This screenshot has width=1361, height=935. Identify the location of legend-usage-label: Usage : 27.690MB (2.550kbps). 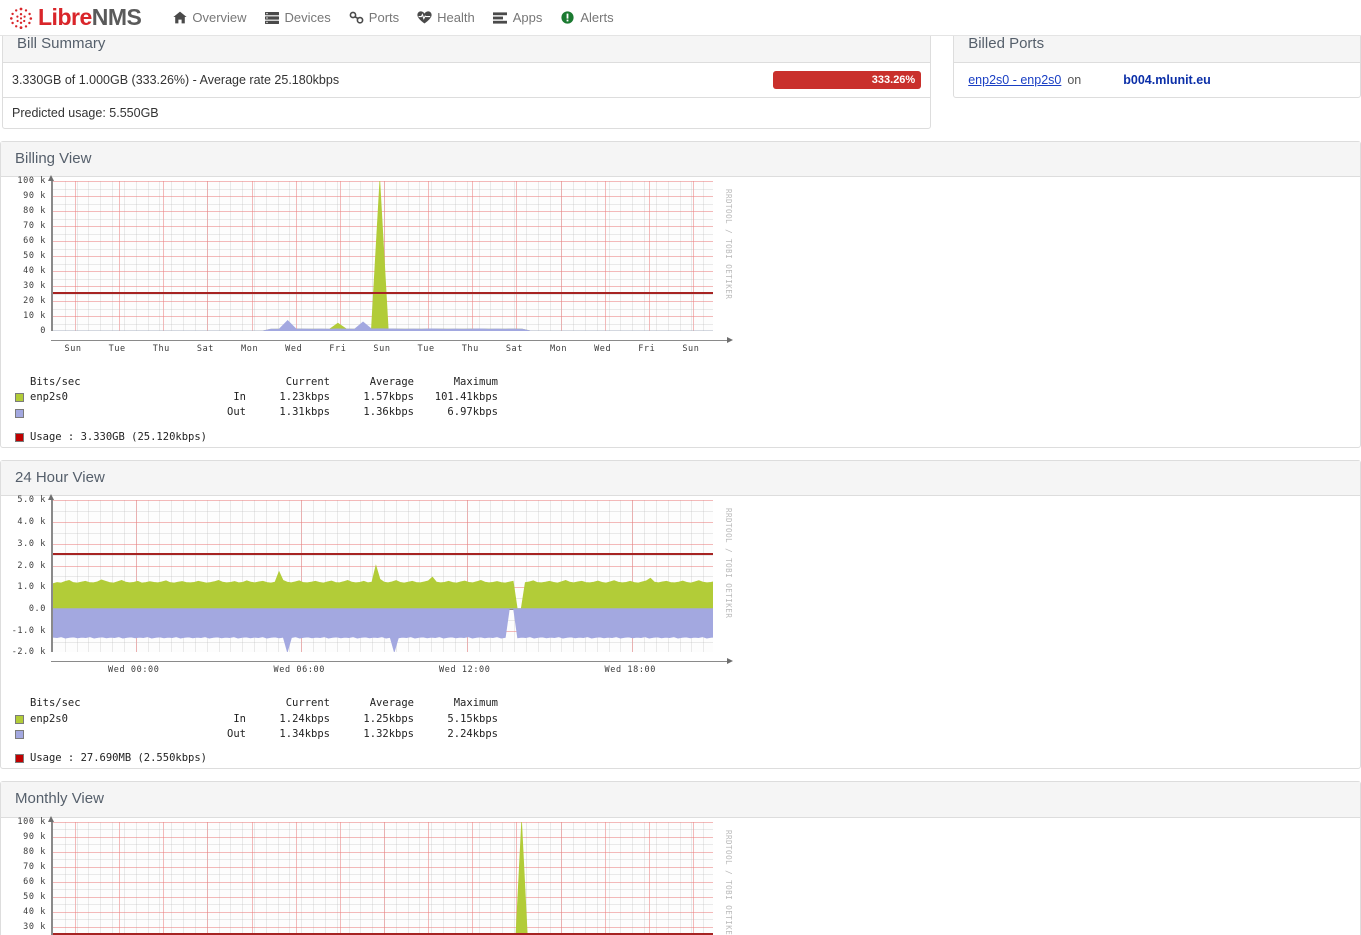
(119, 758).